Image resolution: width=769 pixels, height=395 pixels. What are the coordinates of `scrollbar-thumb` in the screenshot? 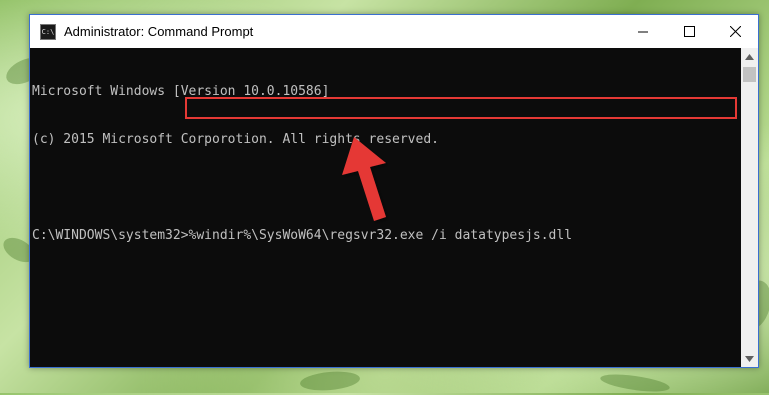 It's located at (749, 74).